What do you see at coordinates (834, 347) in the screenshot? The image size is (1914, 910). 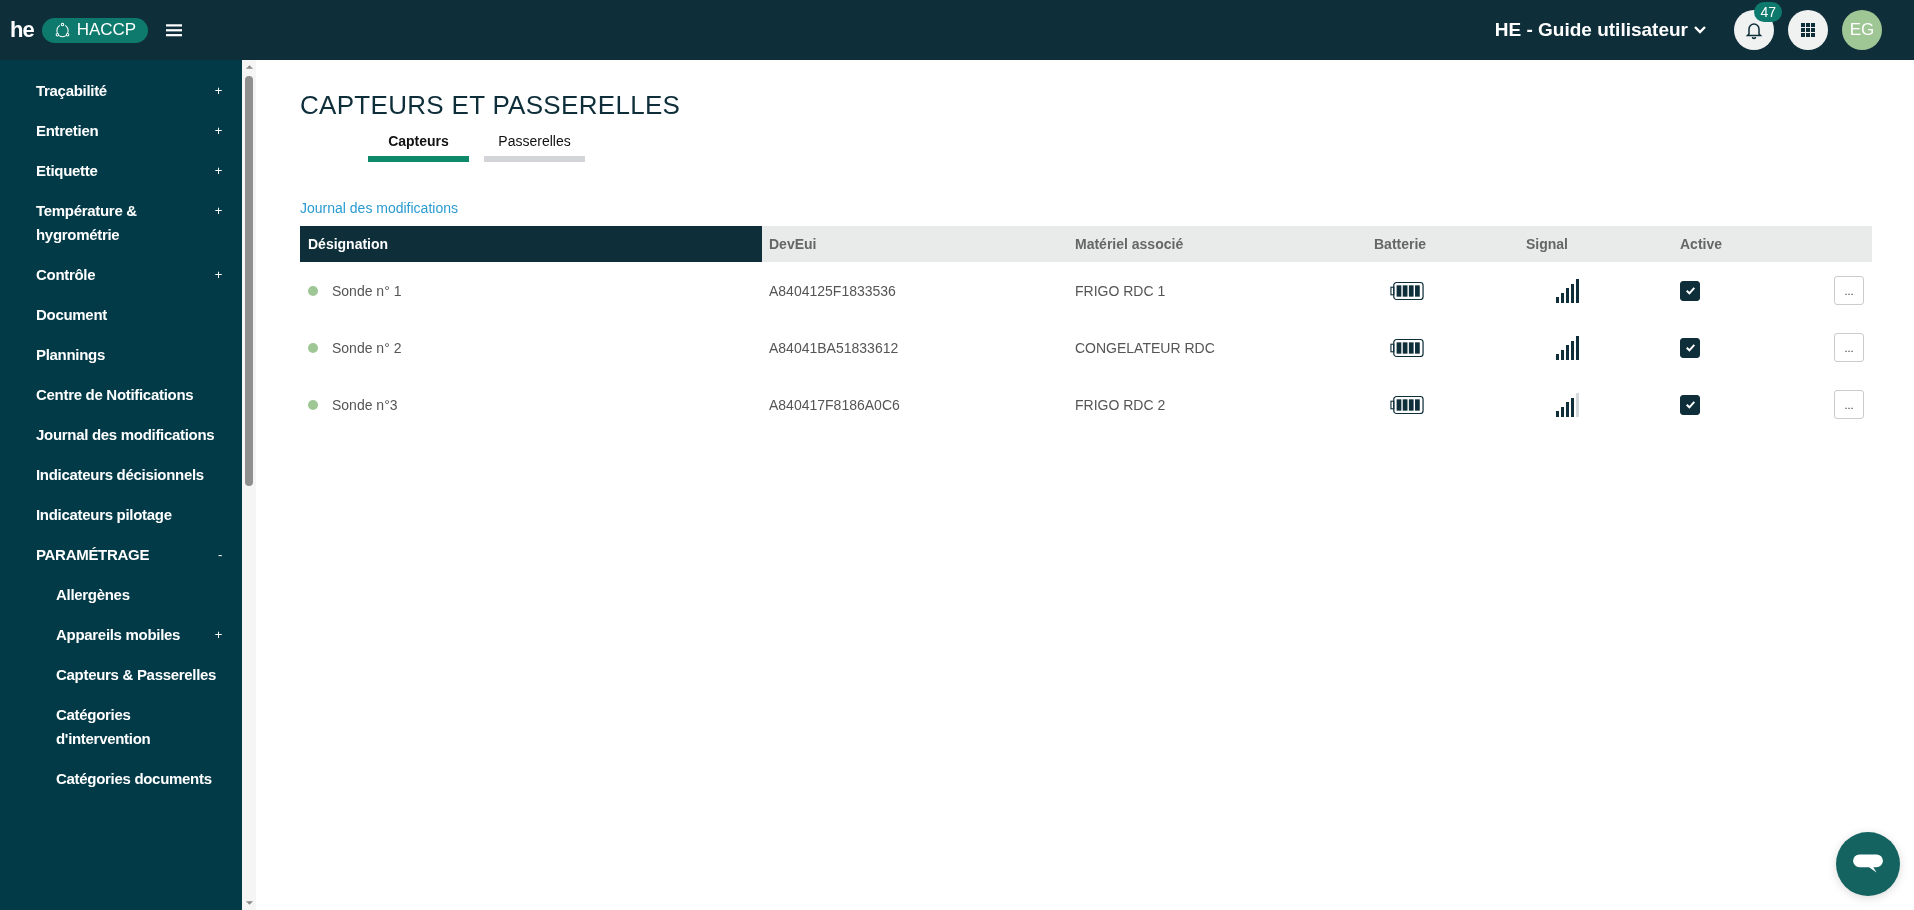 I see `table-cell: A84041BA51833612` at bounding box center [834, 347].